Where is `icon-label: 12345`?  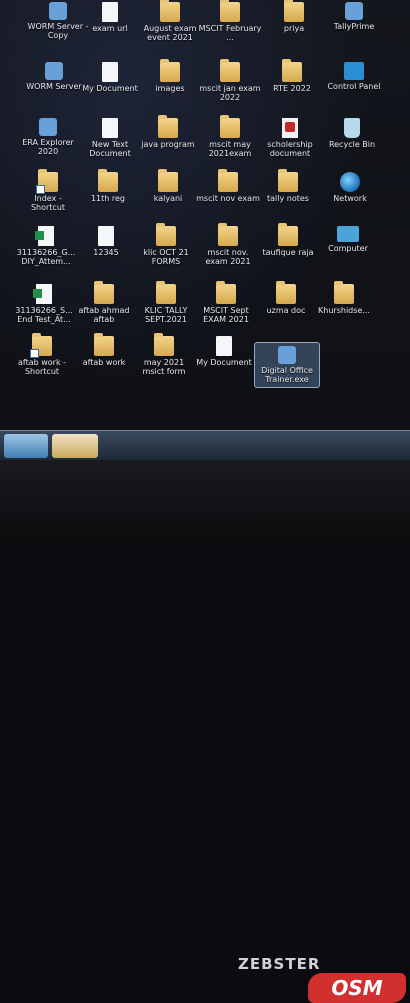
icon-label: 12345 is located at coordinates (106, 252).